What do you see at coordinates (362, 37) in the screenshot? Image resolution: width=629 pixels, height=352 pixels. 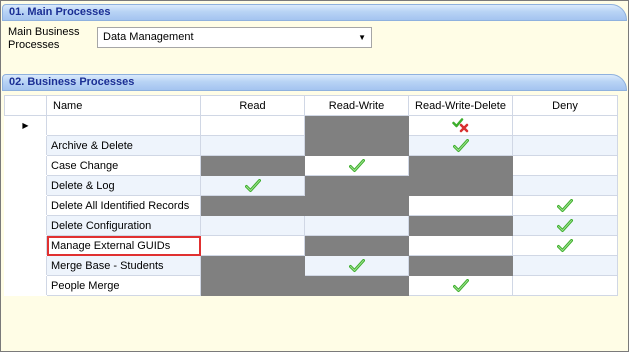 I see `dropdown-arrow-icon: ▼` at bounding box center [362, 37].